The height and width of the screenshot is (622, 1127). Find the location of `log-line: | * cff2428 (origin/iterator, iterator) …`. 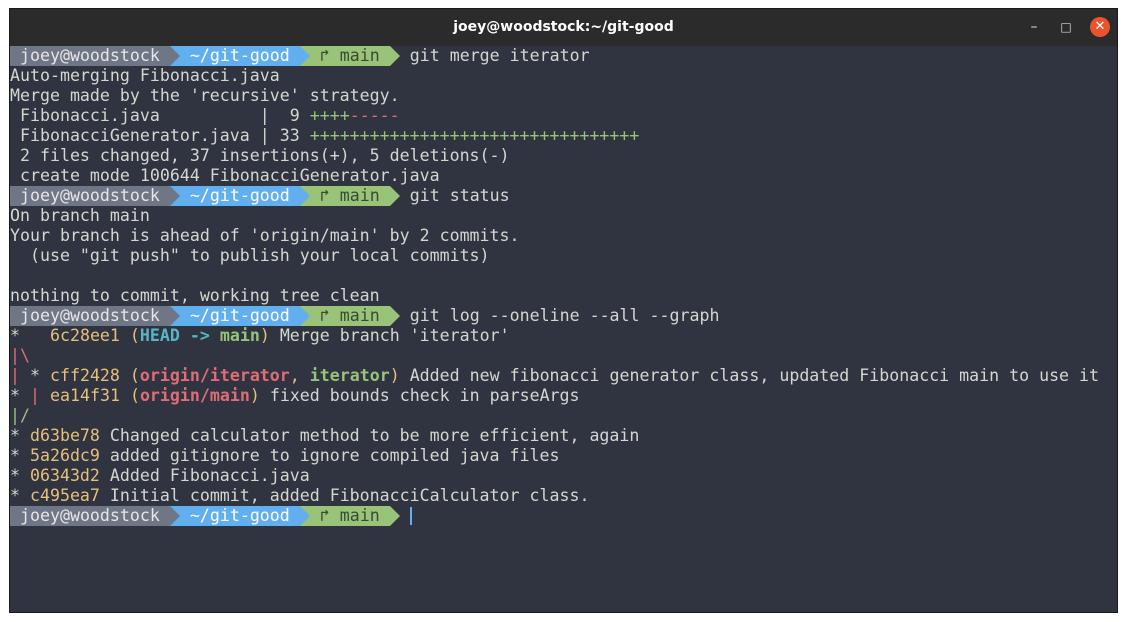

log-line: | * cff2428 (origin/iterator, iterator) … is located at coordinates (563, 376).